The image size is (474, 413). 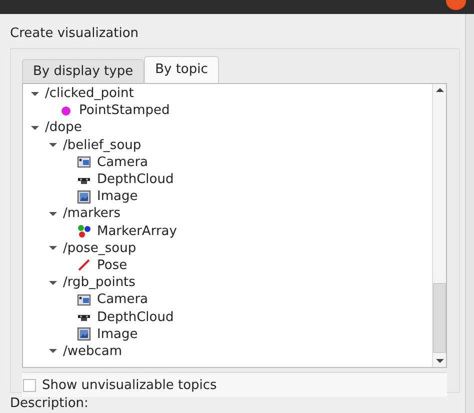 I want to click on topic-item: /markers, so click(x=92, y=214).